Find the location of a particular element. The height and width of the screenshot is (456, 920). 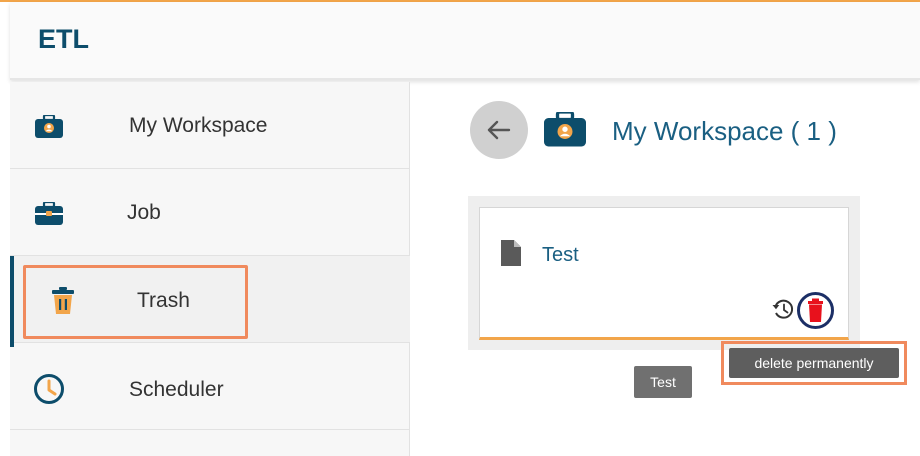

active-indicator is located at coordinates (12, 301).